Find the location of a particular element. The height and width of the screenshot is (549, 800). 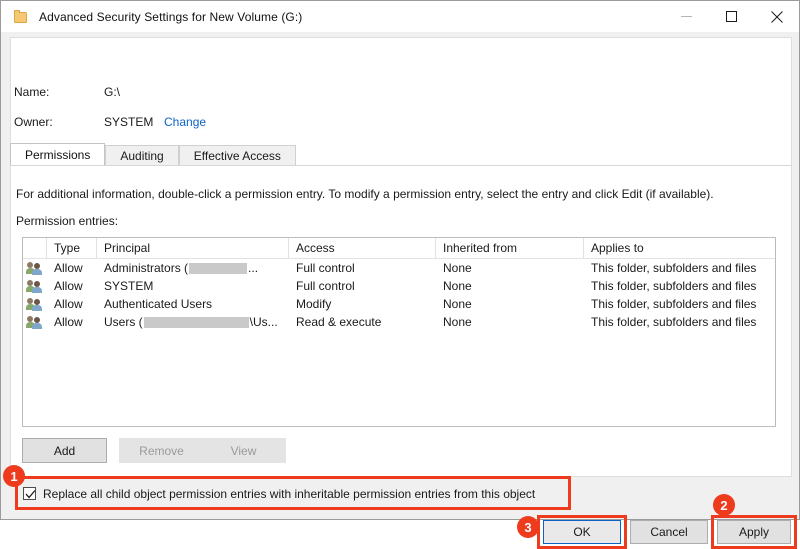

tab-effective-access: Effective Access is located at coordinates (237, 155).